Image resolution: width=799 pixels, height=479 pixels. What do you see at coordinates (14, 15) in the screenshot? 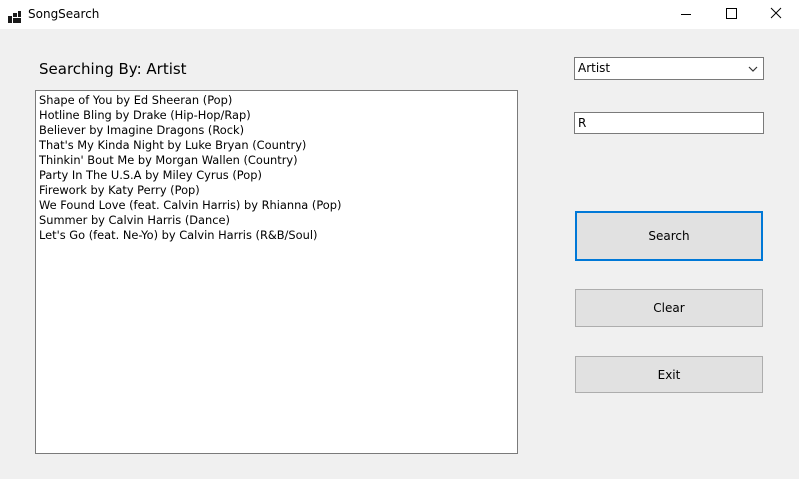
I see `app-icon` at bounding box center [14, 15].